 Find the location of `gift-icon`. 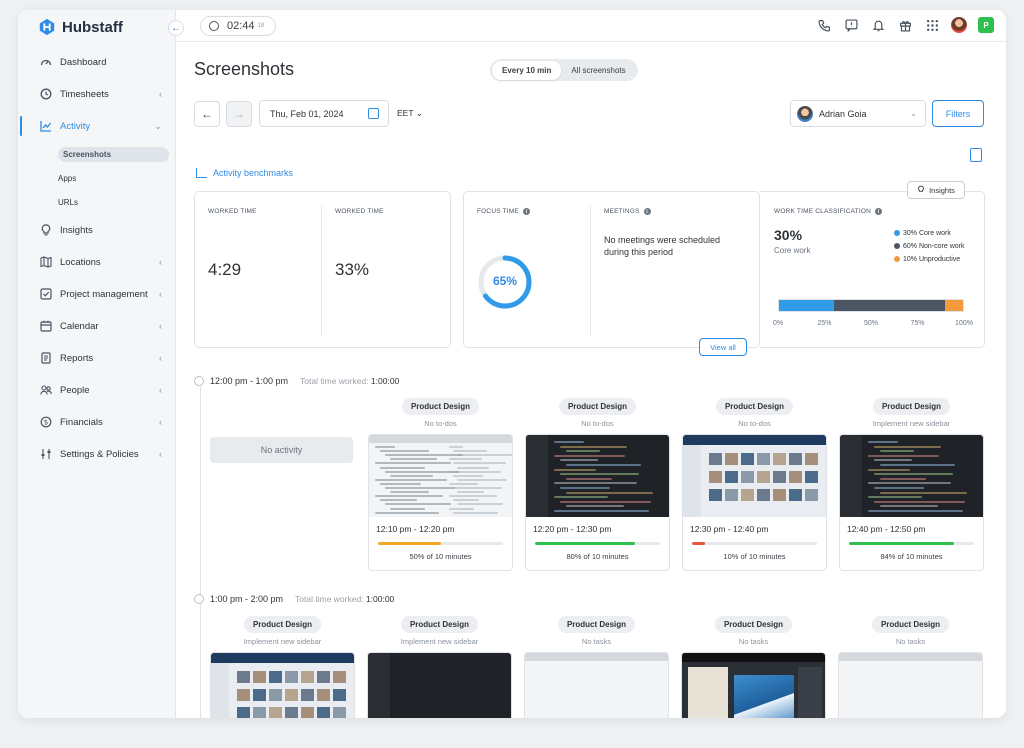

gift-icon is located at coordinates (905, 25).